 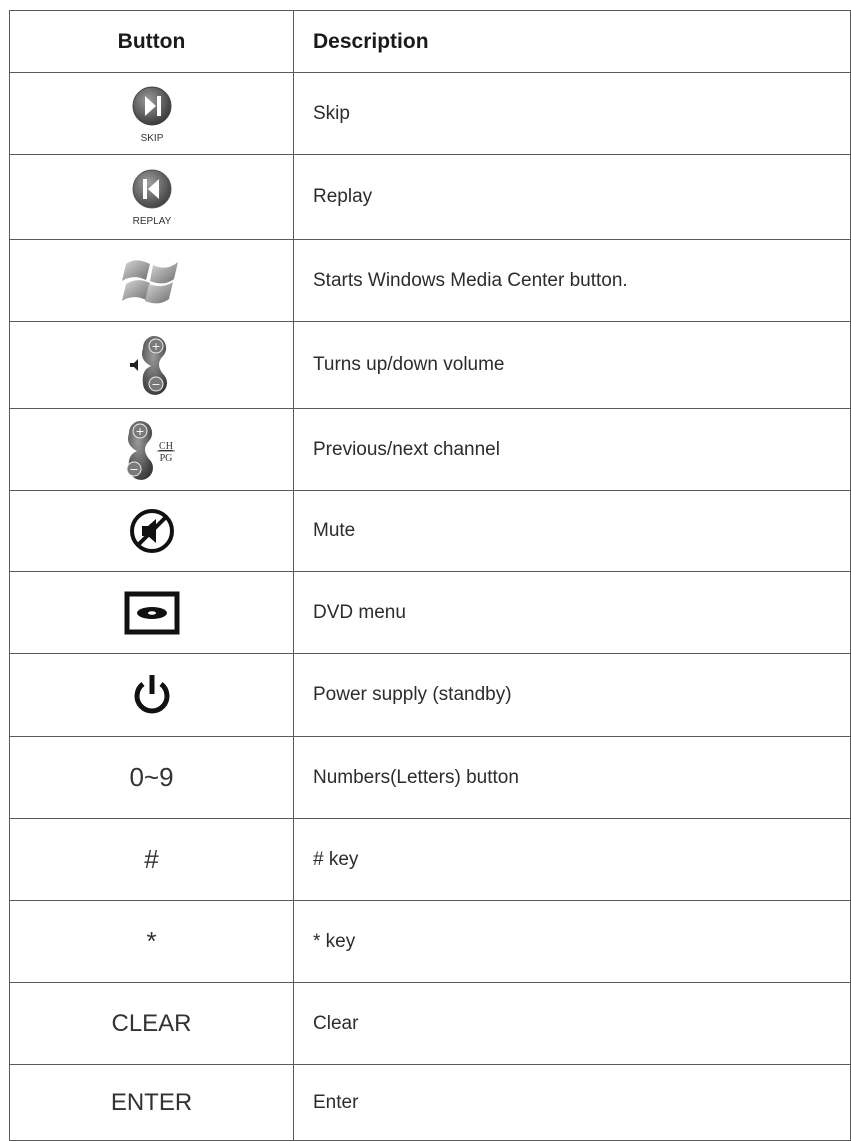 What do you see at coordinates (155, 346) in the screenshot?
I see `volume-plus-glyph: +` at bounding box center [155, 346].